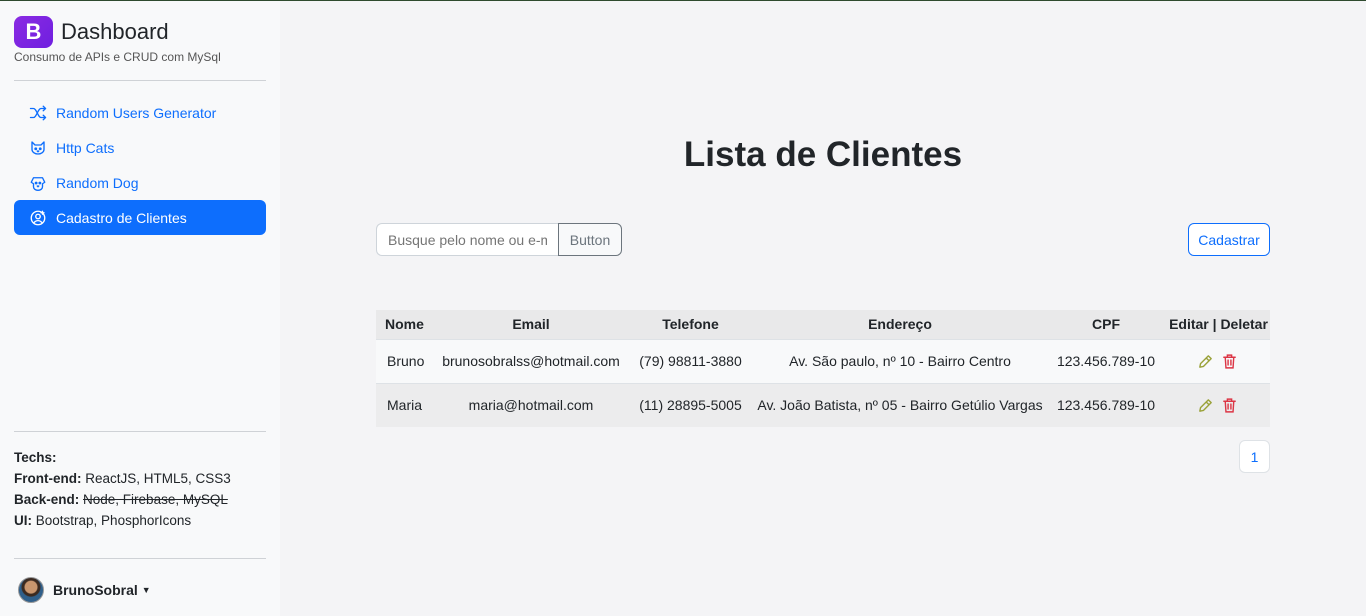  What do you see at coordinates (900, 361) in the screenshot?
I see `cell-endereco: Av. São paulo, nº 10 - Bairro Centro` at bounding box center [900, 361].